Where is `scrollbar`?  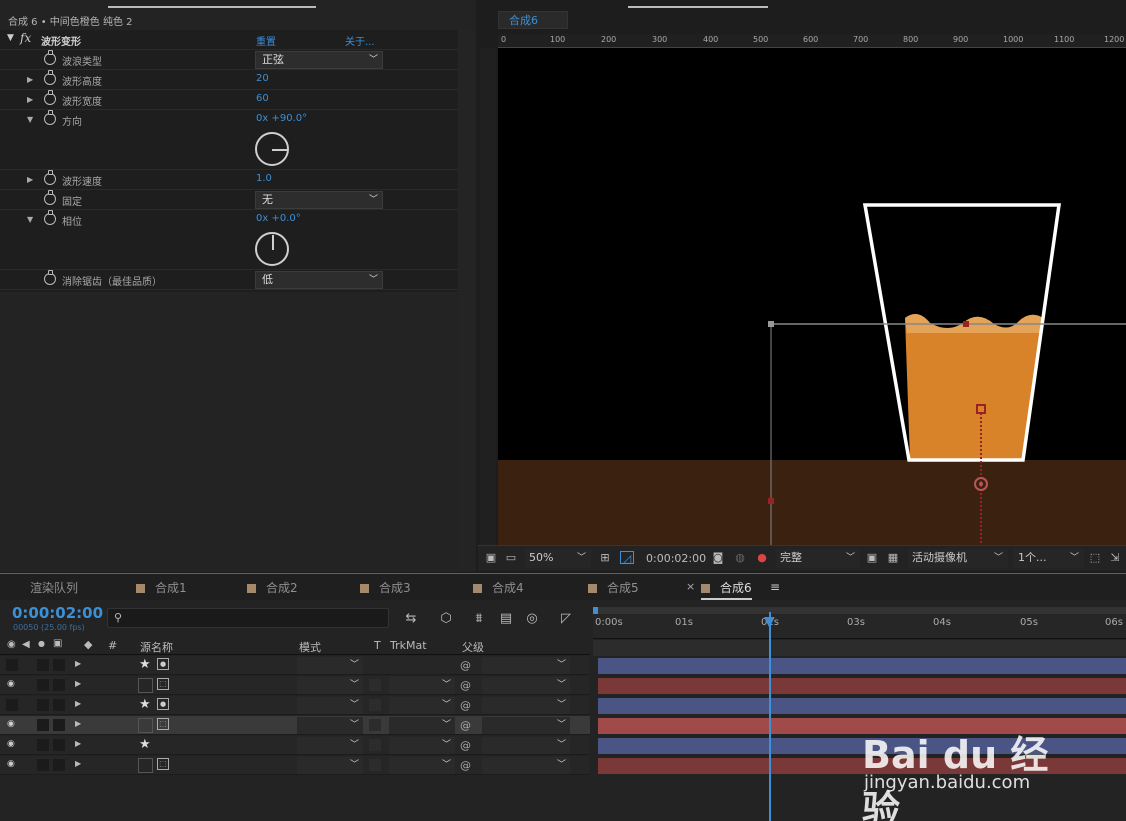 scrollbar is located at coordinates (466, 300).